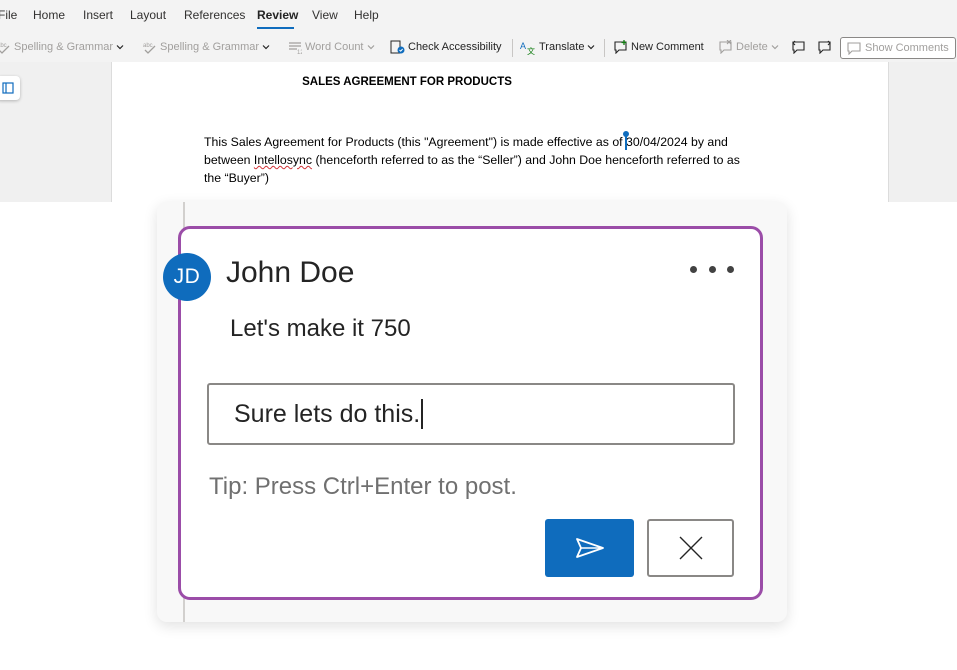 Image resolution: width=957 pixels, height=670 pixels. What do you see at coordinates (562, 47) in the screenshot?
I see `translate-label: Translate` at bounding box center [562, 47].